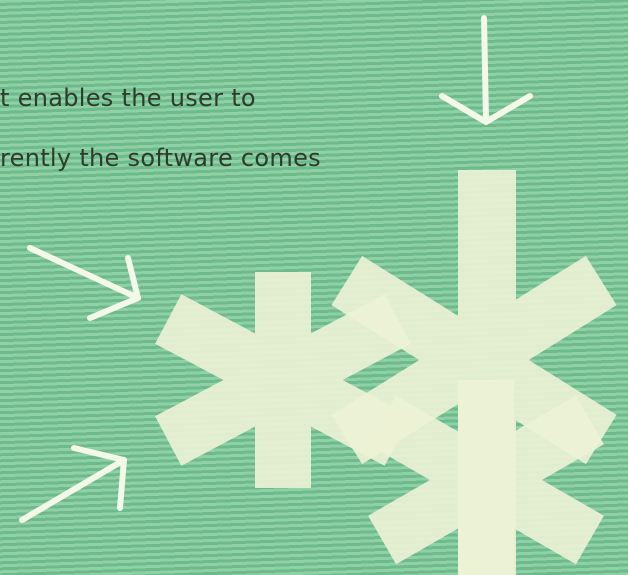  Describe the element at coordinates (486, 70) in the screenshot. I see `down-arrow-icon` at that location.